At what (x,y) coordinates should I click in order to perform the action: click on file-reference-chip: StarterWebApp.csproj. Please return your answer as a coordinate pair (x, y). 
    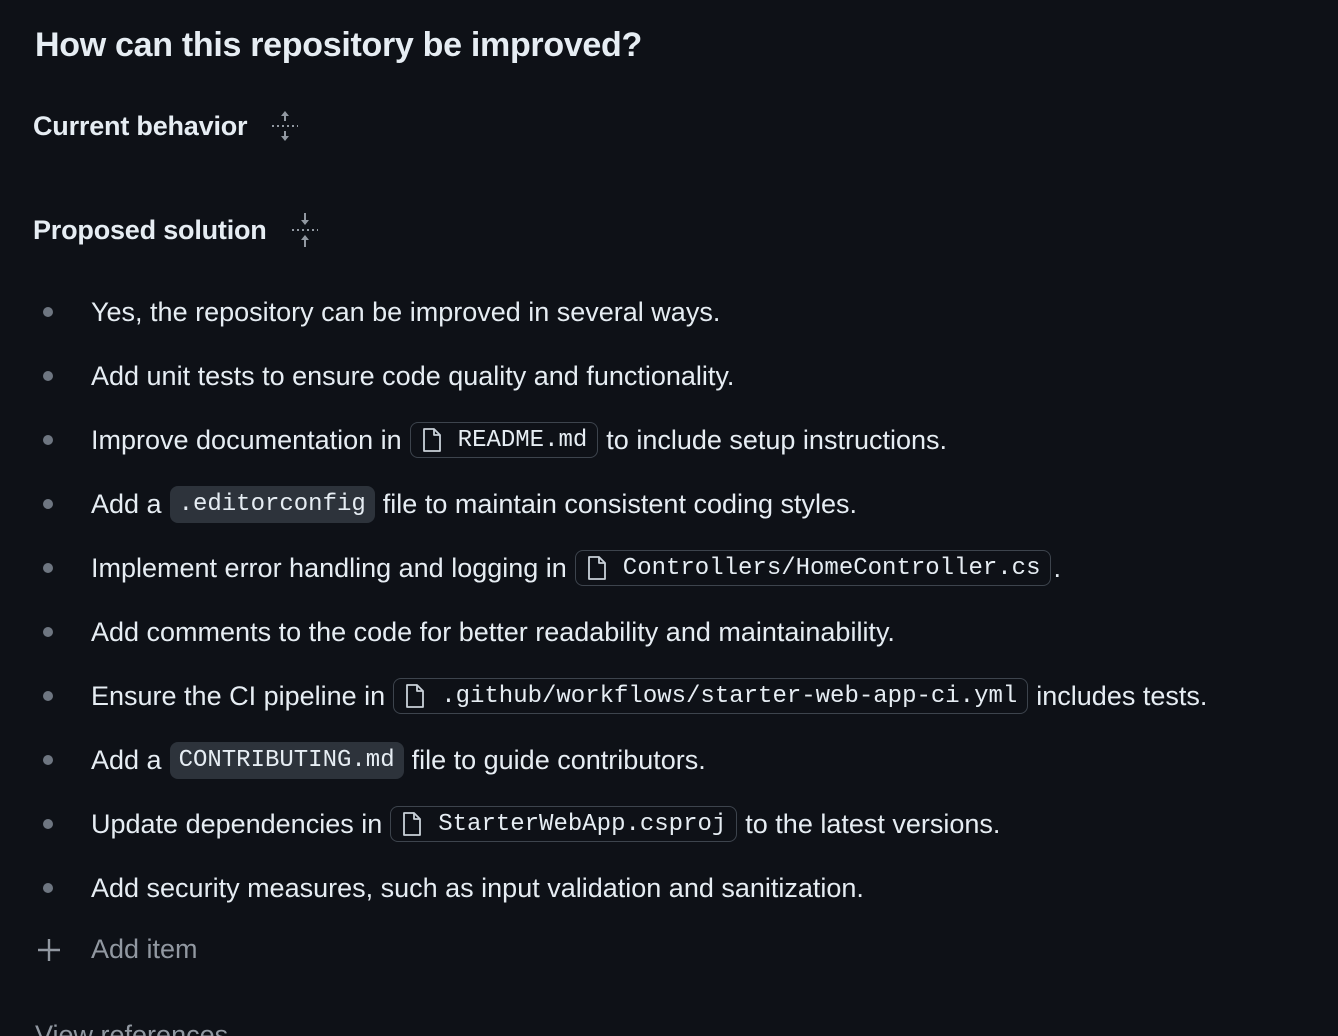
    Looking at the image, I should click on (564, 824).